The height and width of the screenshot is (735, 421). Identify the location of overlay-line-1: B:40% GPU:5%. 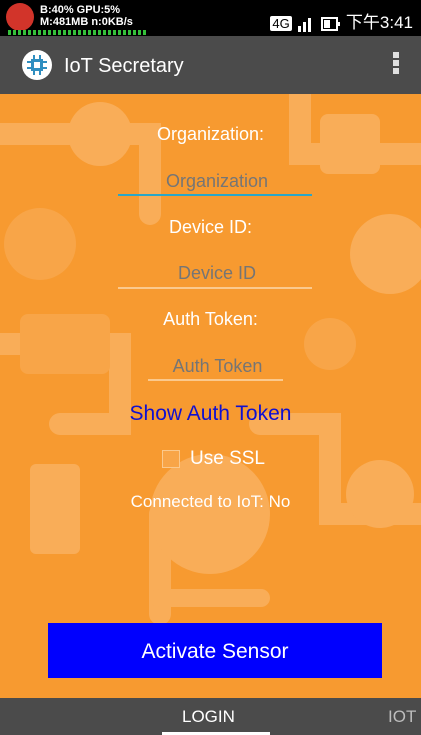
(80, 10).